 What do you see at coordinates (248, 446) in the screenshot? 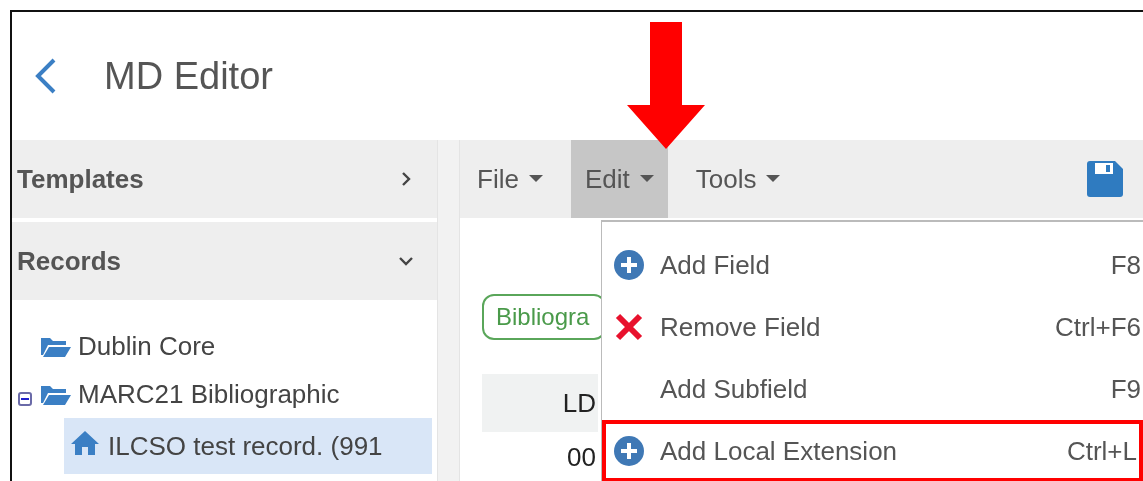
I see `tree-item: ILCSO test record. (991` at bounding box center [248, 446].